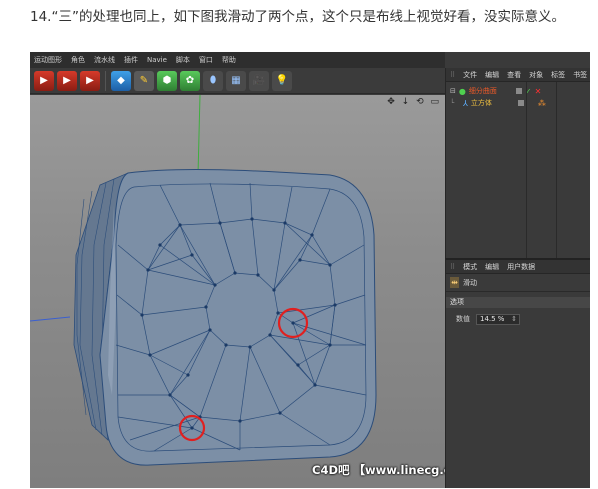  I want to click on subdivision-icon: ⬢, so click(167, 80).